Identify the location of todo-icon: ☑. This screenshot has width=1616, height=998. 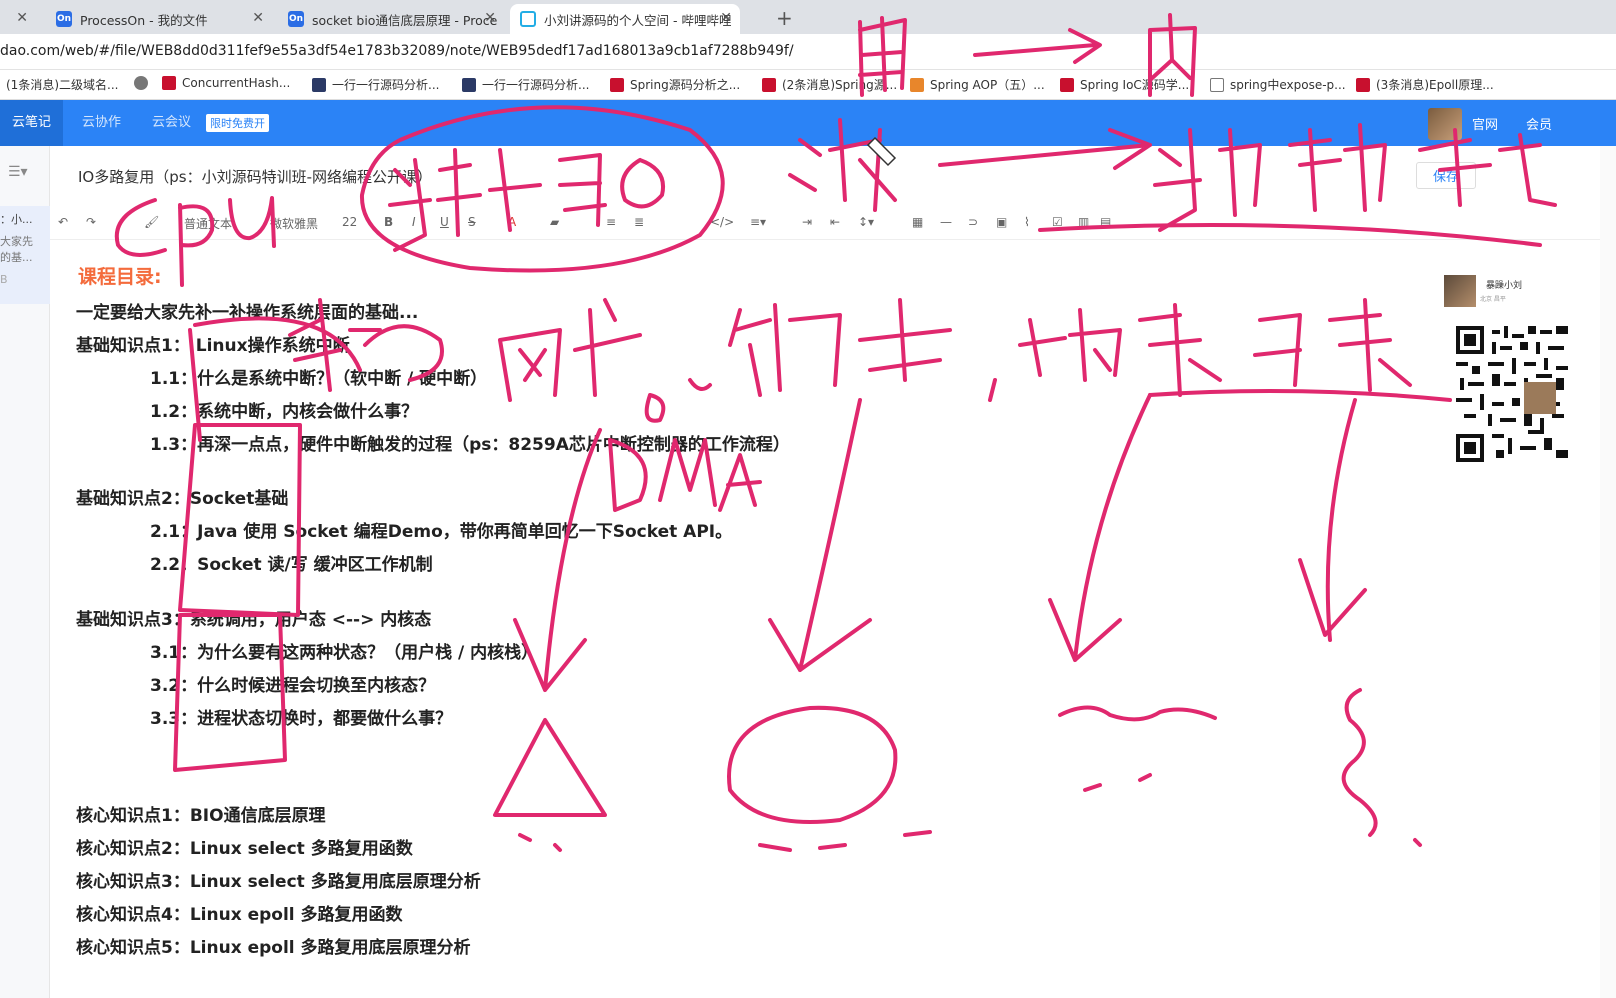
(1057, 222).